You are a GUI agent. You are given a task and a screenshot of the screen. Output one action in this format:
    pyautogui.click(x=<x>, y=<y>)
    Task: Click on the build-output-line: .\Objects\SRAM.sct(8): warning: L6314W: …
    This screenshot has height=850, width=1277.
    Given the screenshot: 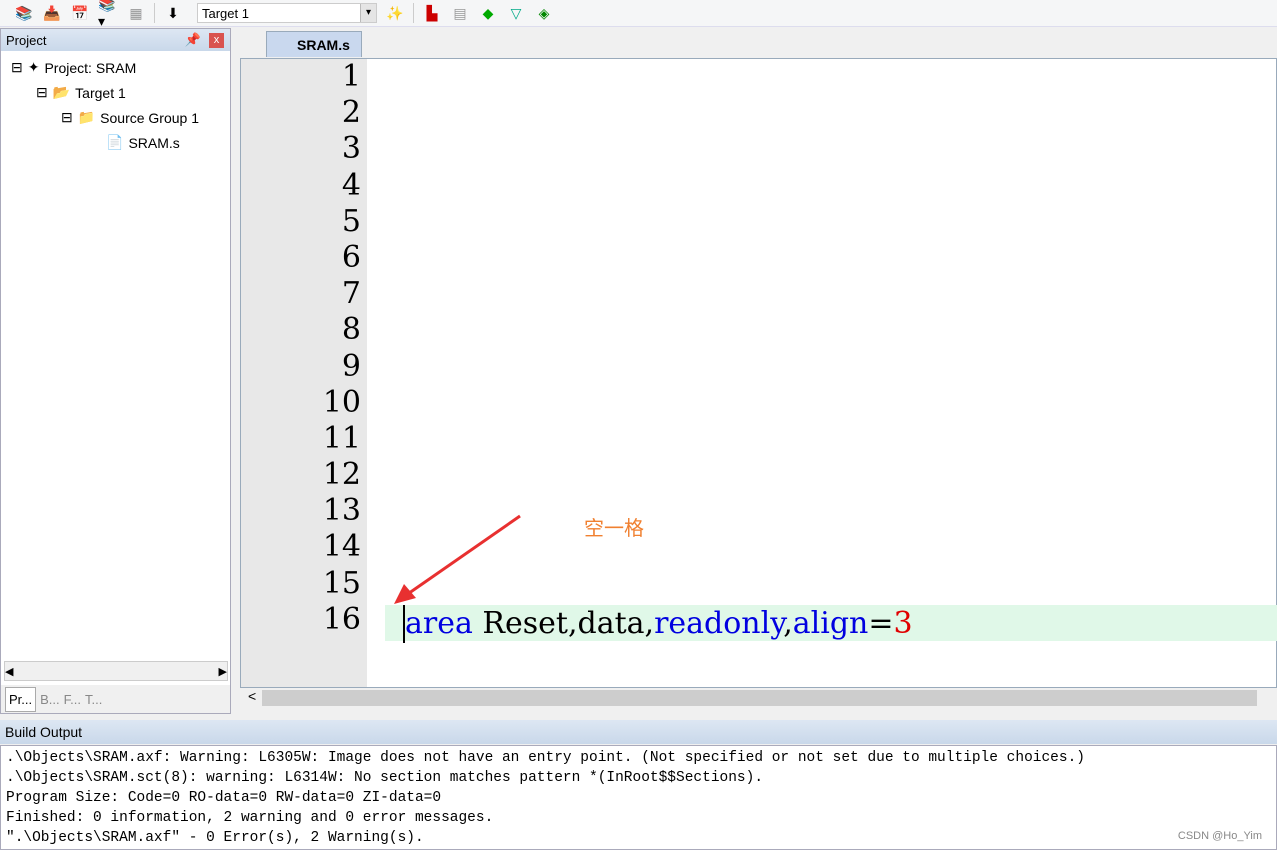 What is the action you would take?
    pyautogui.click(x=385, y=778)
    